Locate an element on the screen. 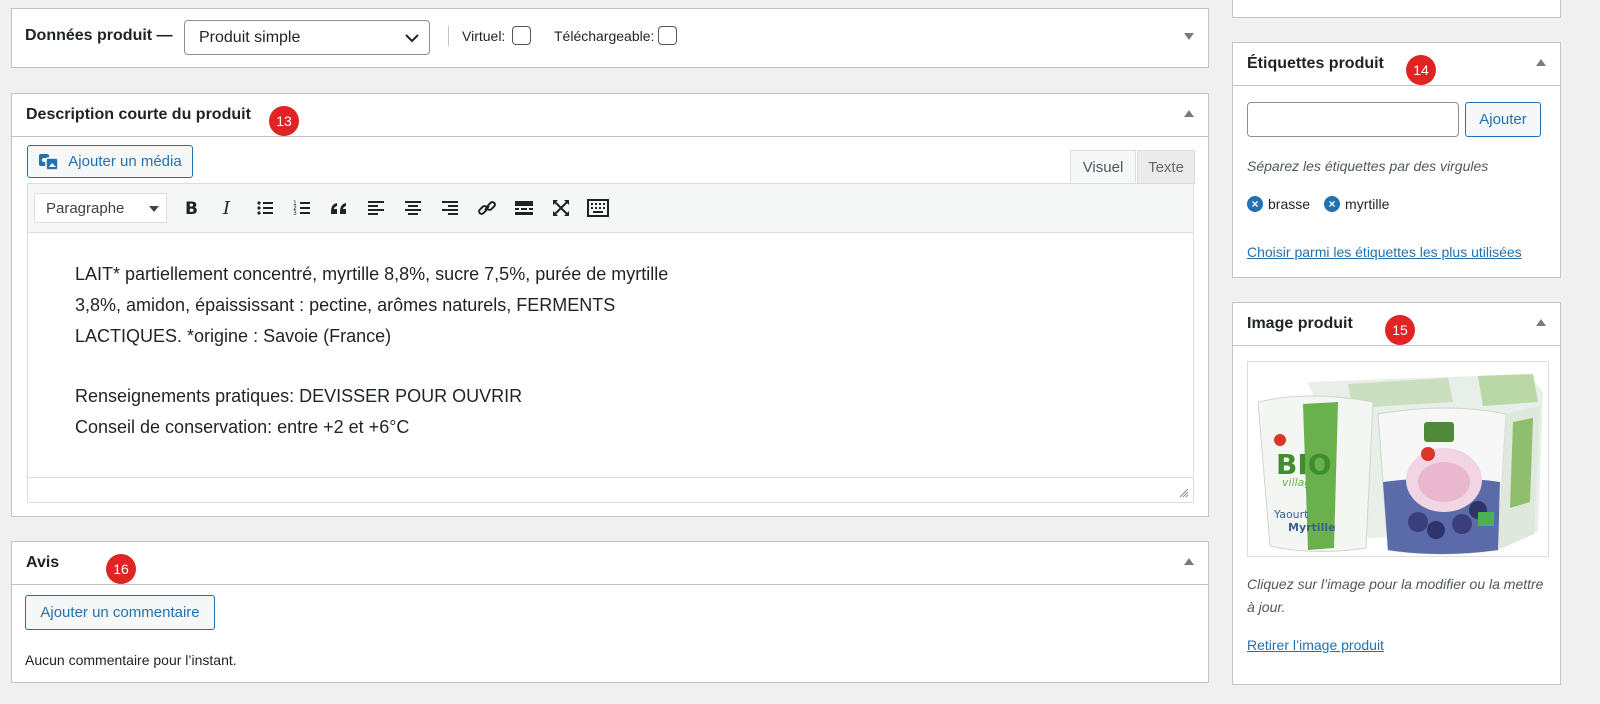 Image resolution: width=1600 pixels, height=704 pixels. product-image-title: Image produit is located at coordinates (1300, 323).